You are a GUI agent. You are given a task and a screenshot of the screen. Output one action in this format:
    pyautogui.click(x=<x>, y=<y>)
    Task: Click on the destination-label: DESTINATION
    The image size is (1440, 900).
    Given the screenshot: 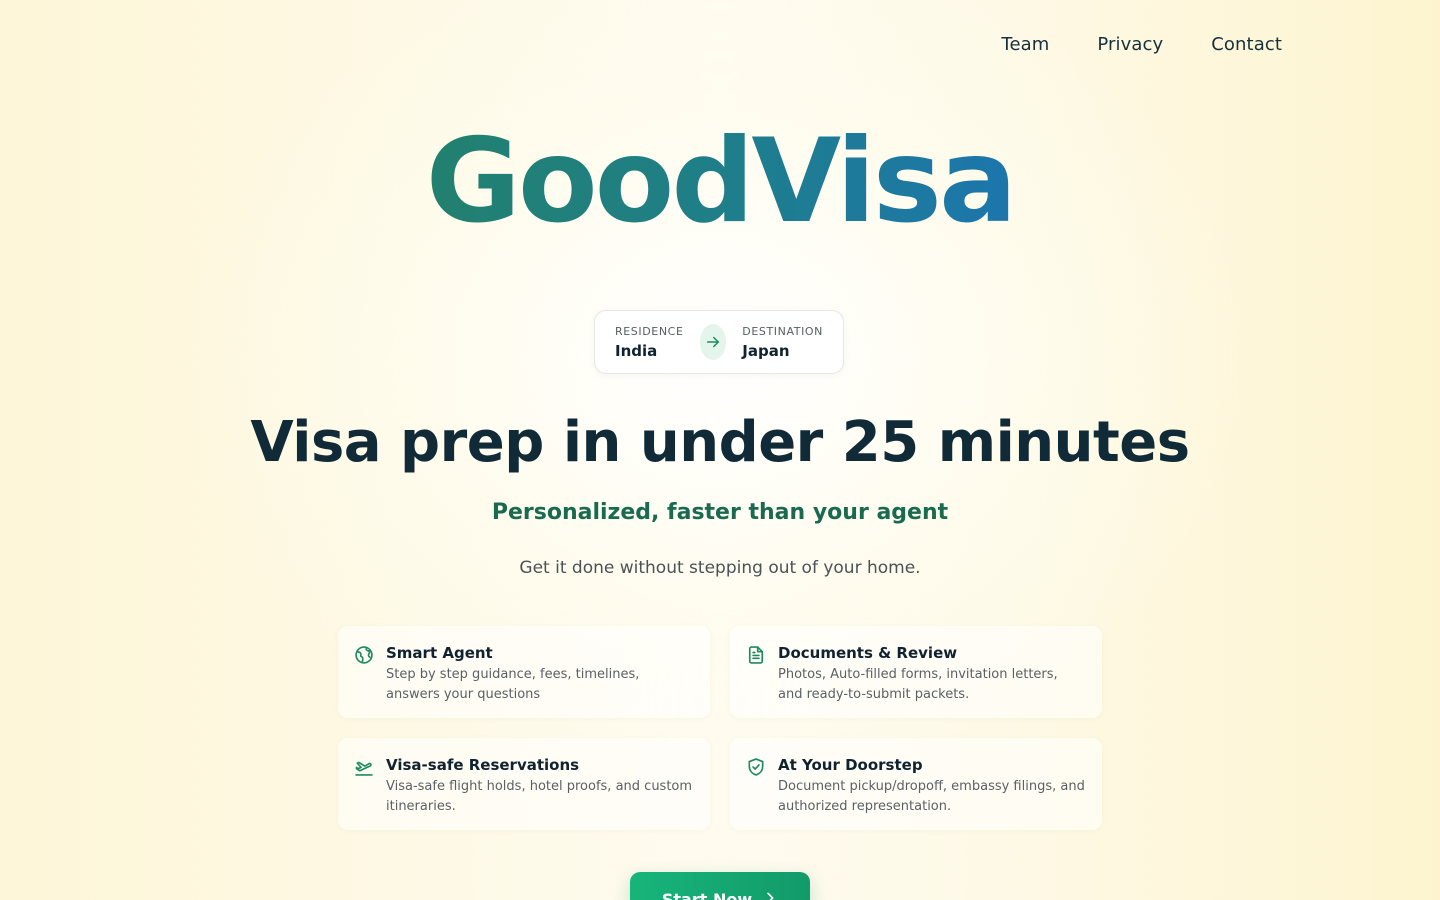 What is the action you would take?
    pyautogui.click(x=782, y=331)
    